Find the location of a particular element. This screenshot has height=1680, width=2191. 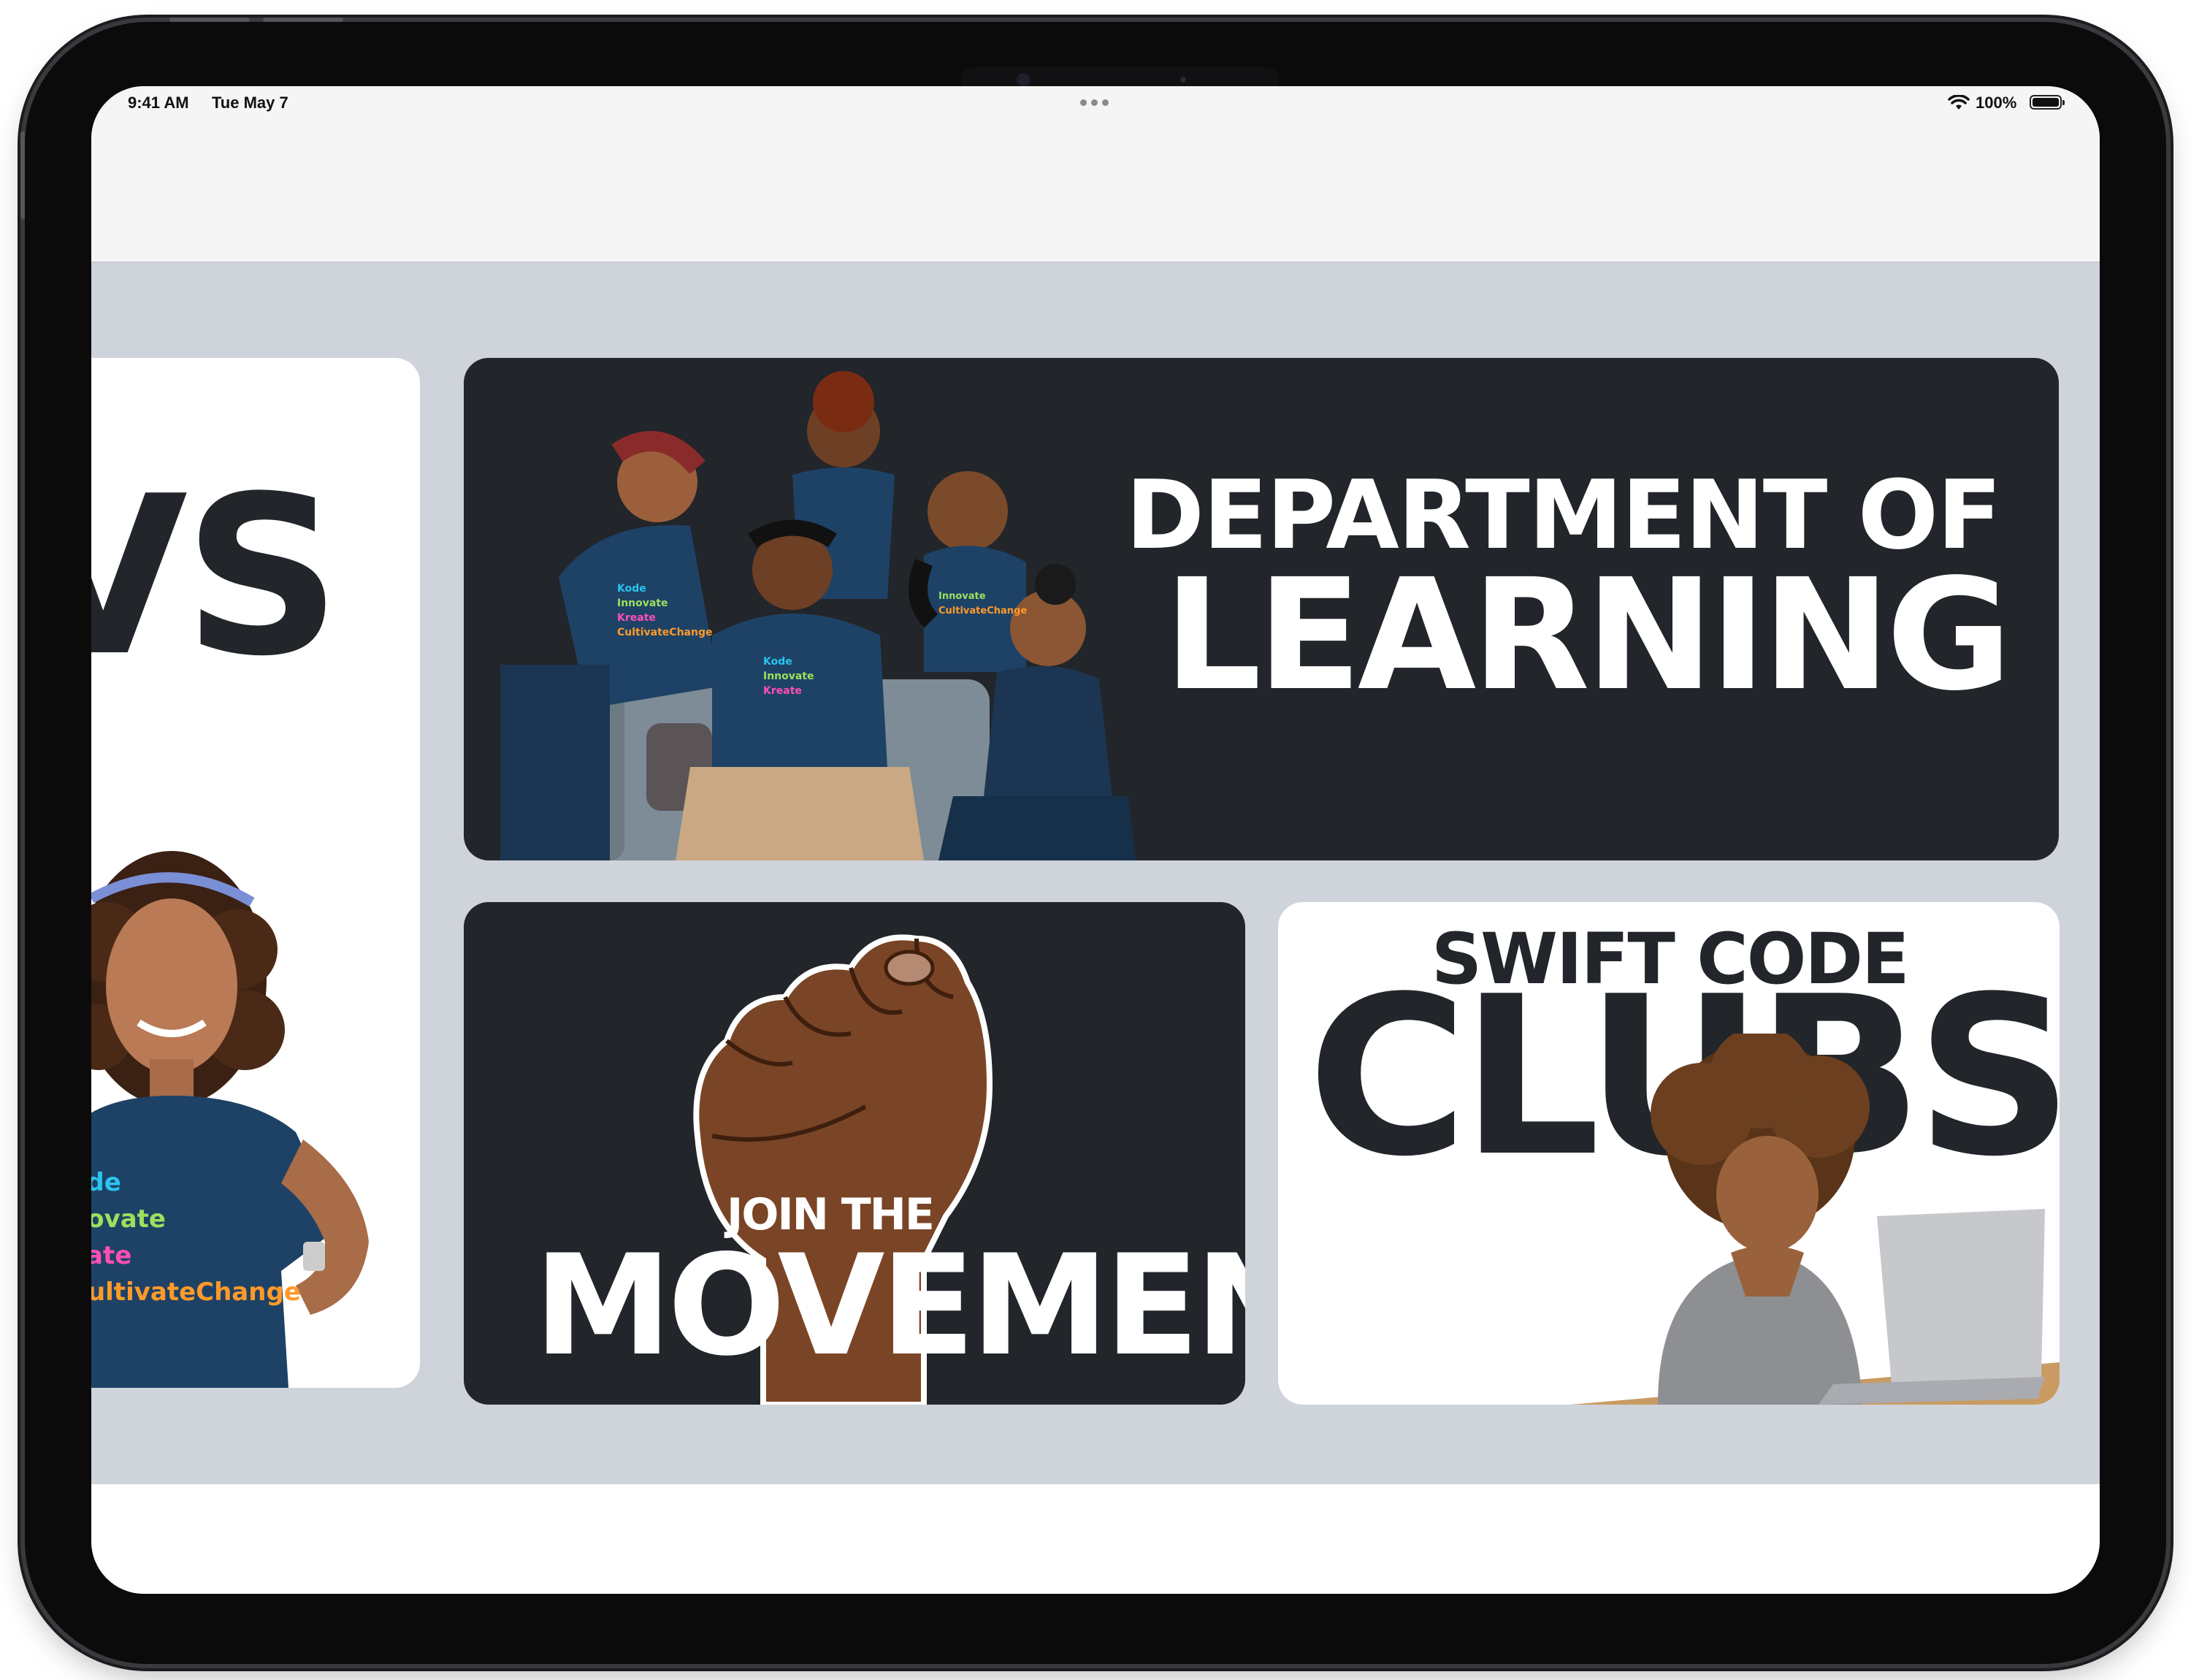

department-card-title-line2: LEARNING is located at coordinates (1587, 635).